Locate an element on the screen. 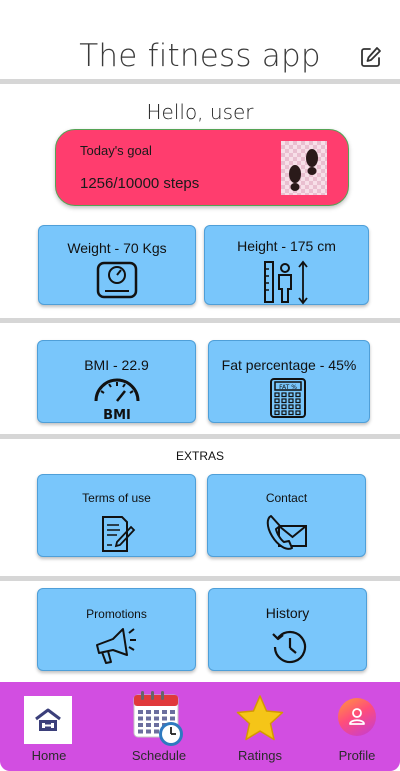  nav-ratings-label: Ratings is located at coordinates (260, 755).